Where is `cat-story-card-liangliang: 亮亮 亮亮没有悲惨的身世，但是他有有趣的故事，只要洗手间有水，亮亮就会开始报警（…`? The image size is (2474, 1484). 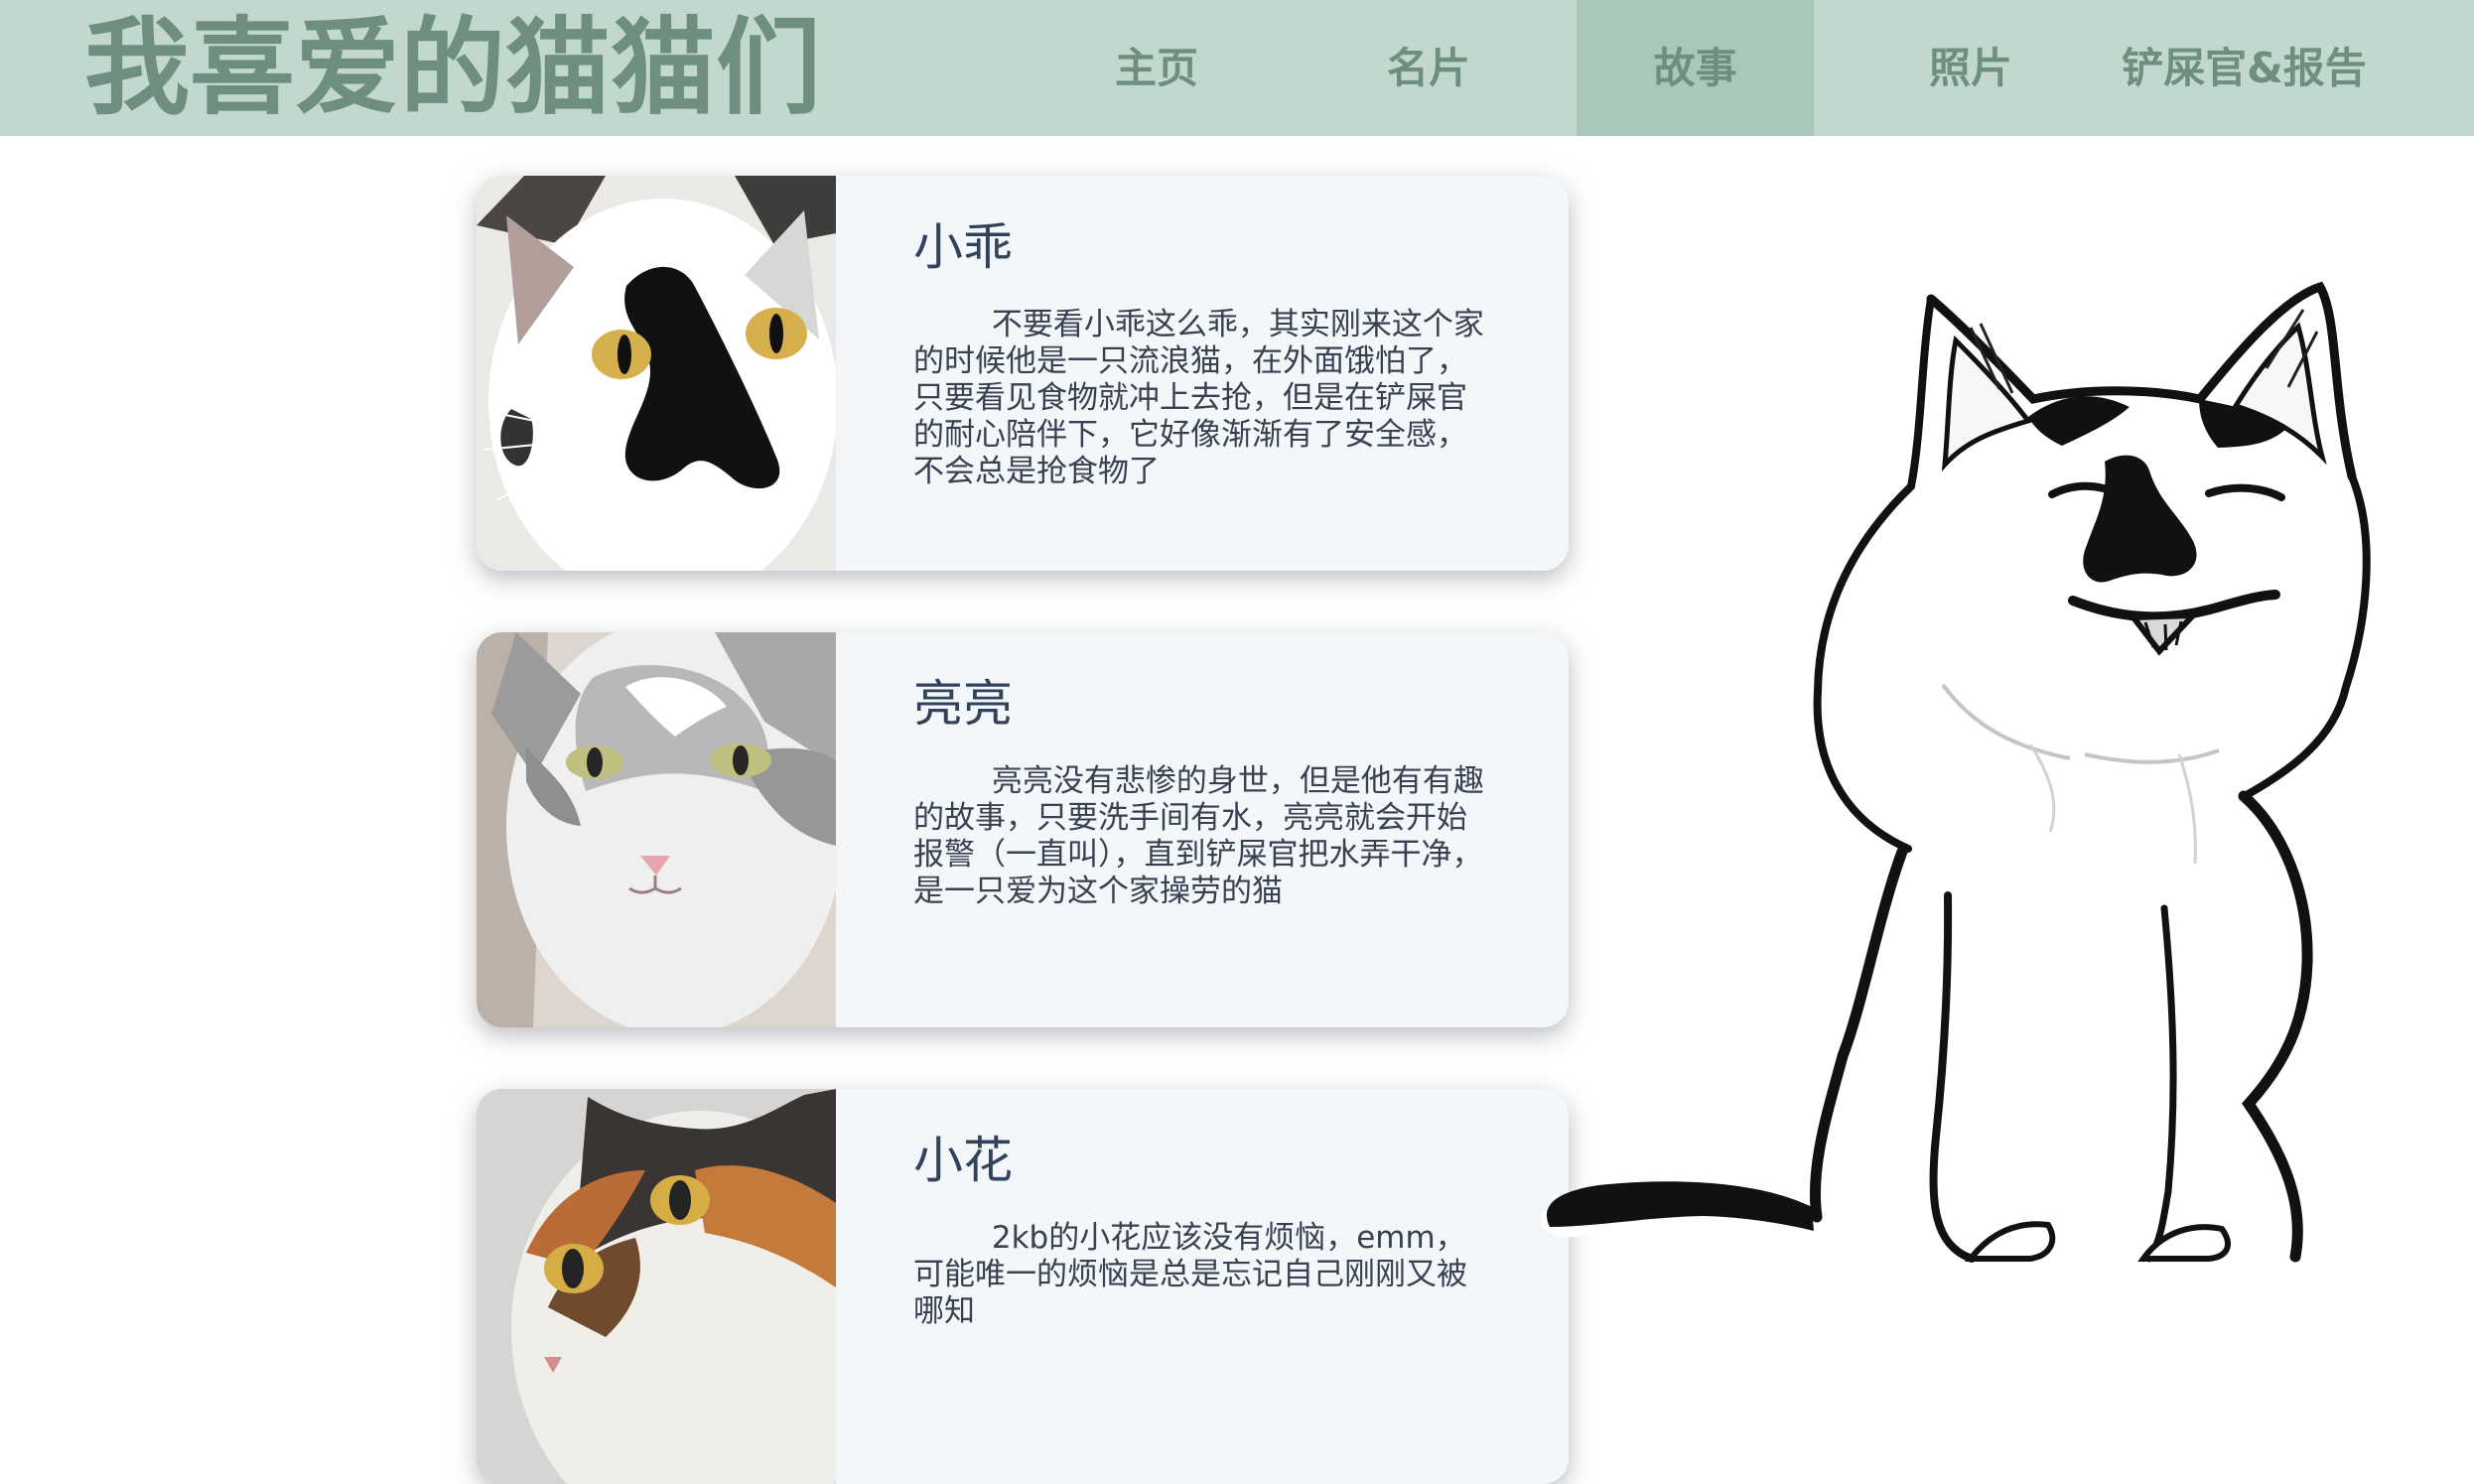
cat-story-card-liangliang: 亮亮 亮亮没有悲惨的身世，但是他有有趣的故事，只要洗手间有水，亮亮就会开始报警（… is located at coordinates (1023, 829).